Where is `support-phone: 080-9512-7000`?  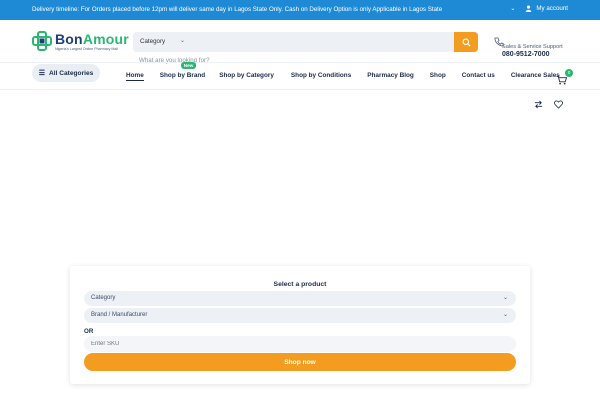 support-phone: 080-9512-7000 is located at coordinates (526, 54).